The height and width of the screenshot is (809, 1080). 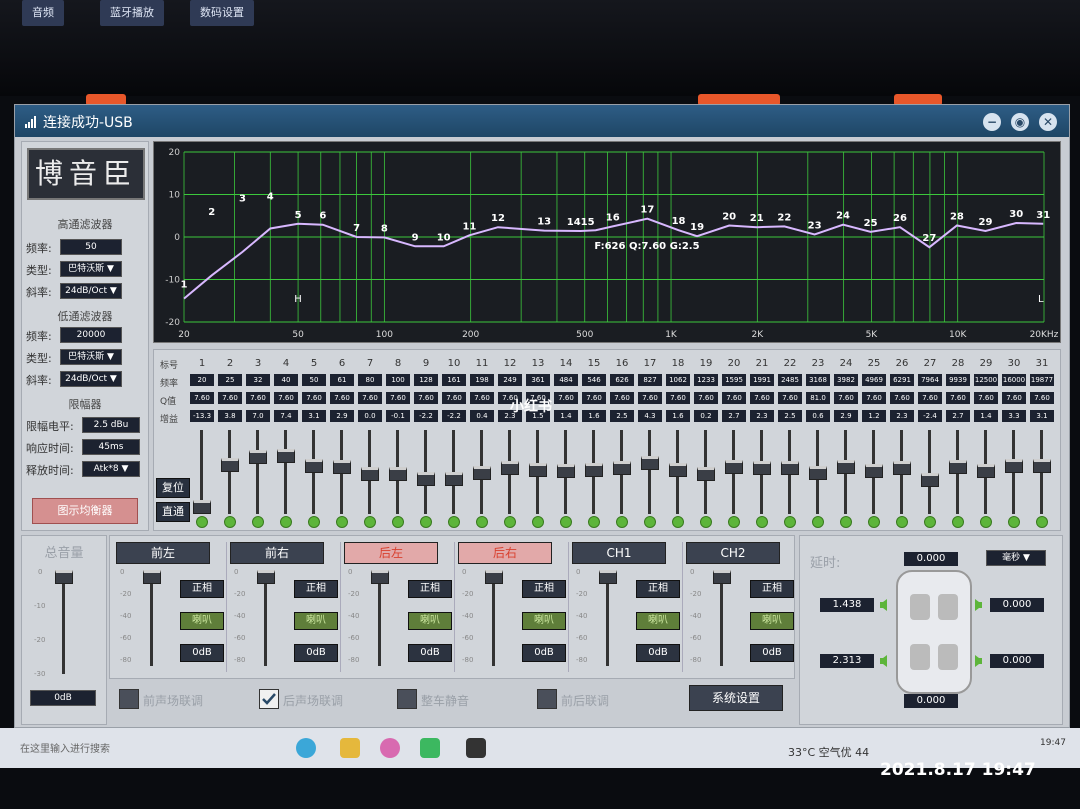 What do you see at coordinates (444, 237) in the screenshot?
I see `graph-point-label: 10` at bounding box center [444, 237].